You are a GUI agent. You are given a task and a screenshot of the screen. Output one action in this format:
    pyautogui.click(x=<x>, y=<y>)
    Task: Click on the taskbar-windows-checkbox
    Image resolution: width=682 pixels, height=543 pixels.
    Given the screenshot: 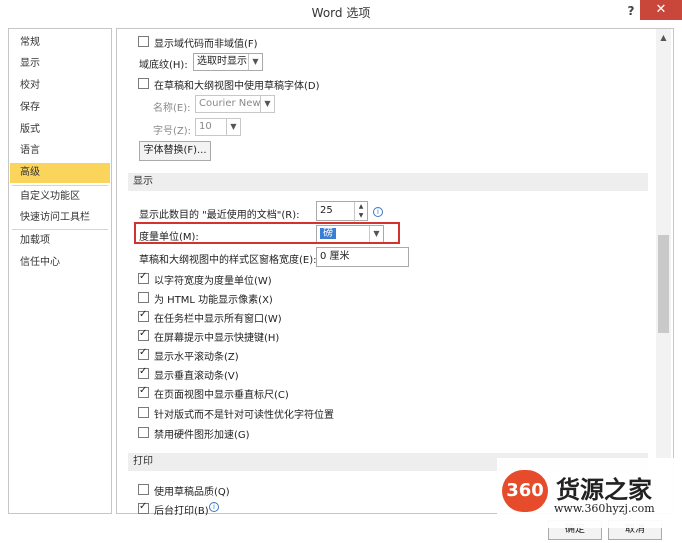 What is the action you would take?
    pyautogui.click(x=143, y=315)
    